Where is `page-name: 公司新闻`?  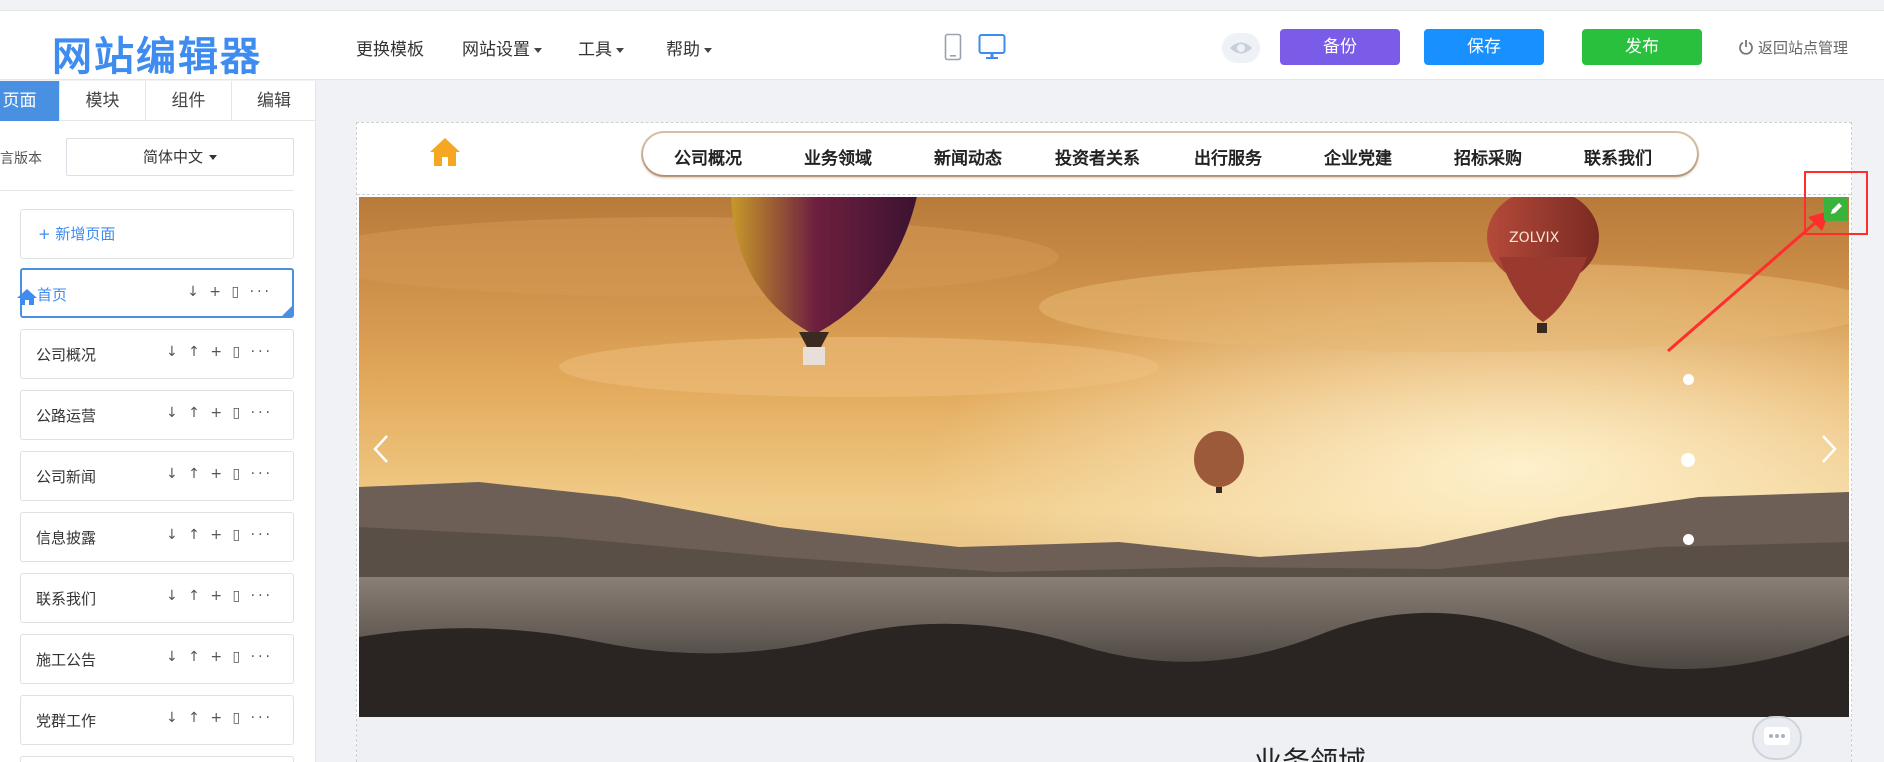
page-name: 公司新闻 is located at coordinates (66, 477).